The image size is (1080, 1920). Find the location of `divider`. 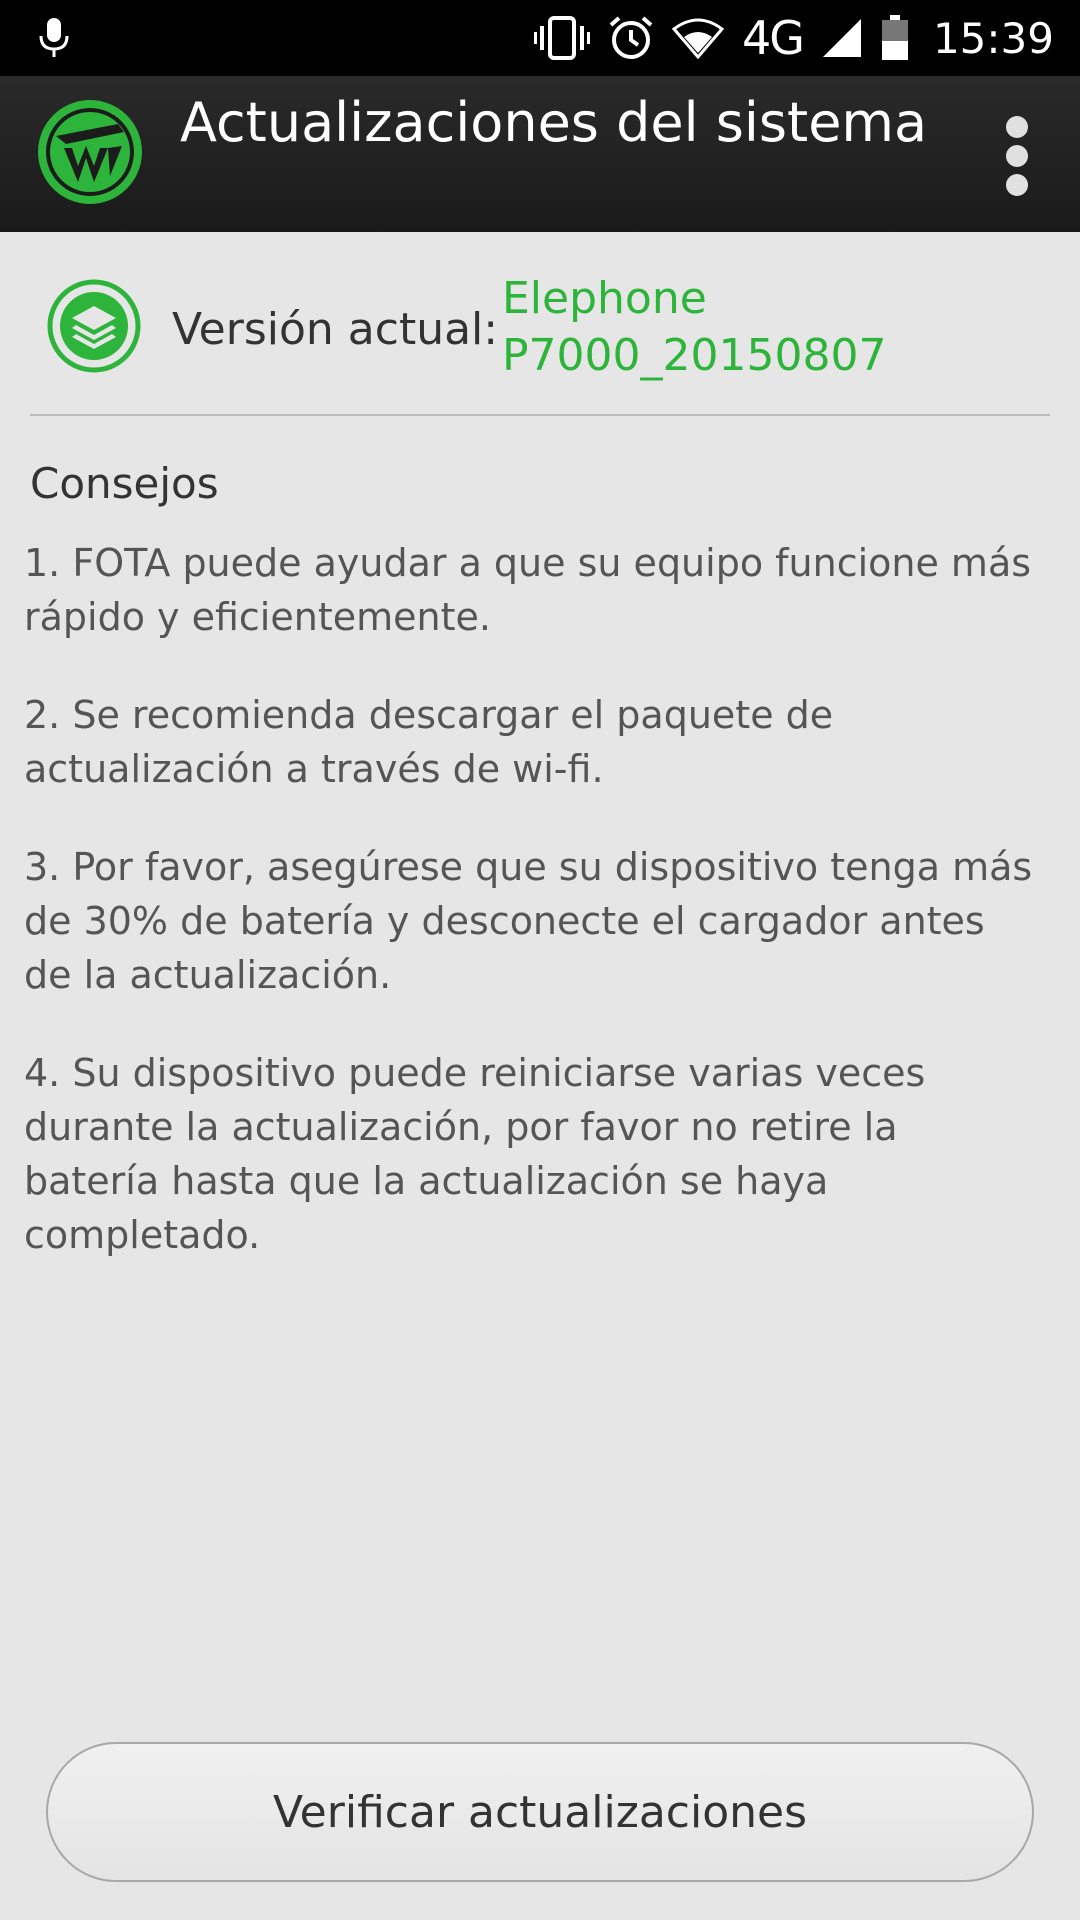

divider is located at coordinates (540, 415).